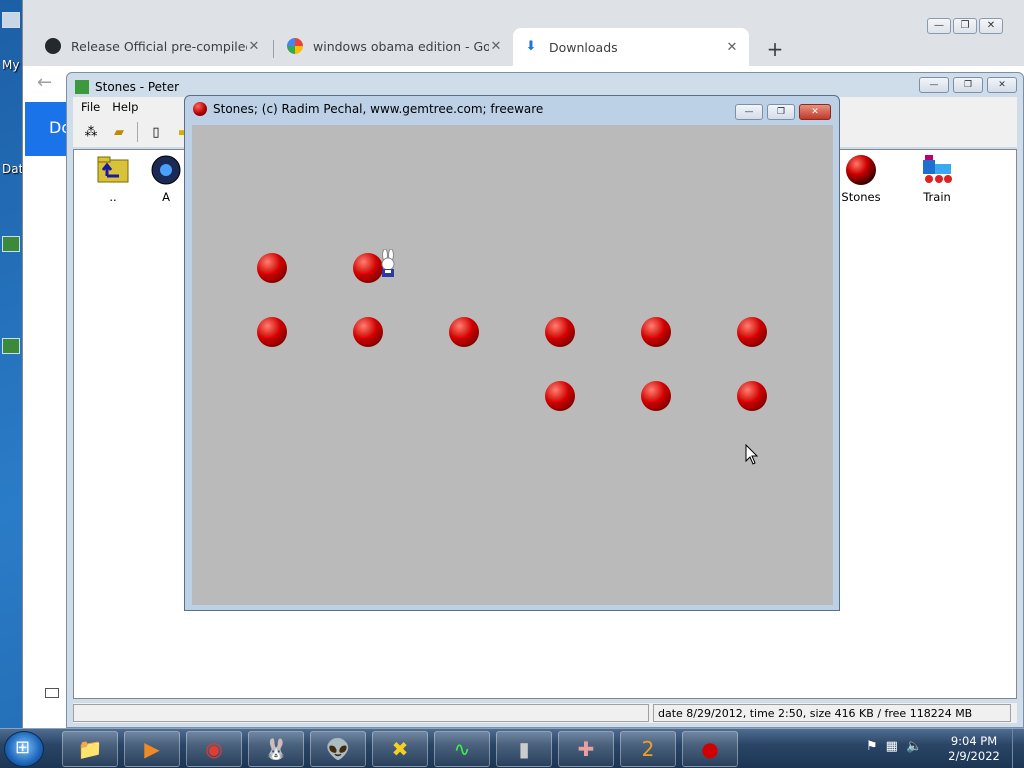  What do you see at coordinates (401, 46) in the screenshot?
I see `tab-title: windows obama edition - Google` at bounding box center [401, 46].